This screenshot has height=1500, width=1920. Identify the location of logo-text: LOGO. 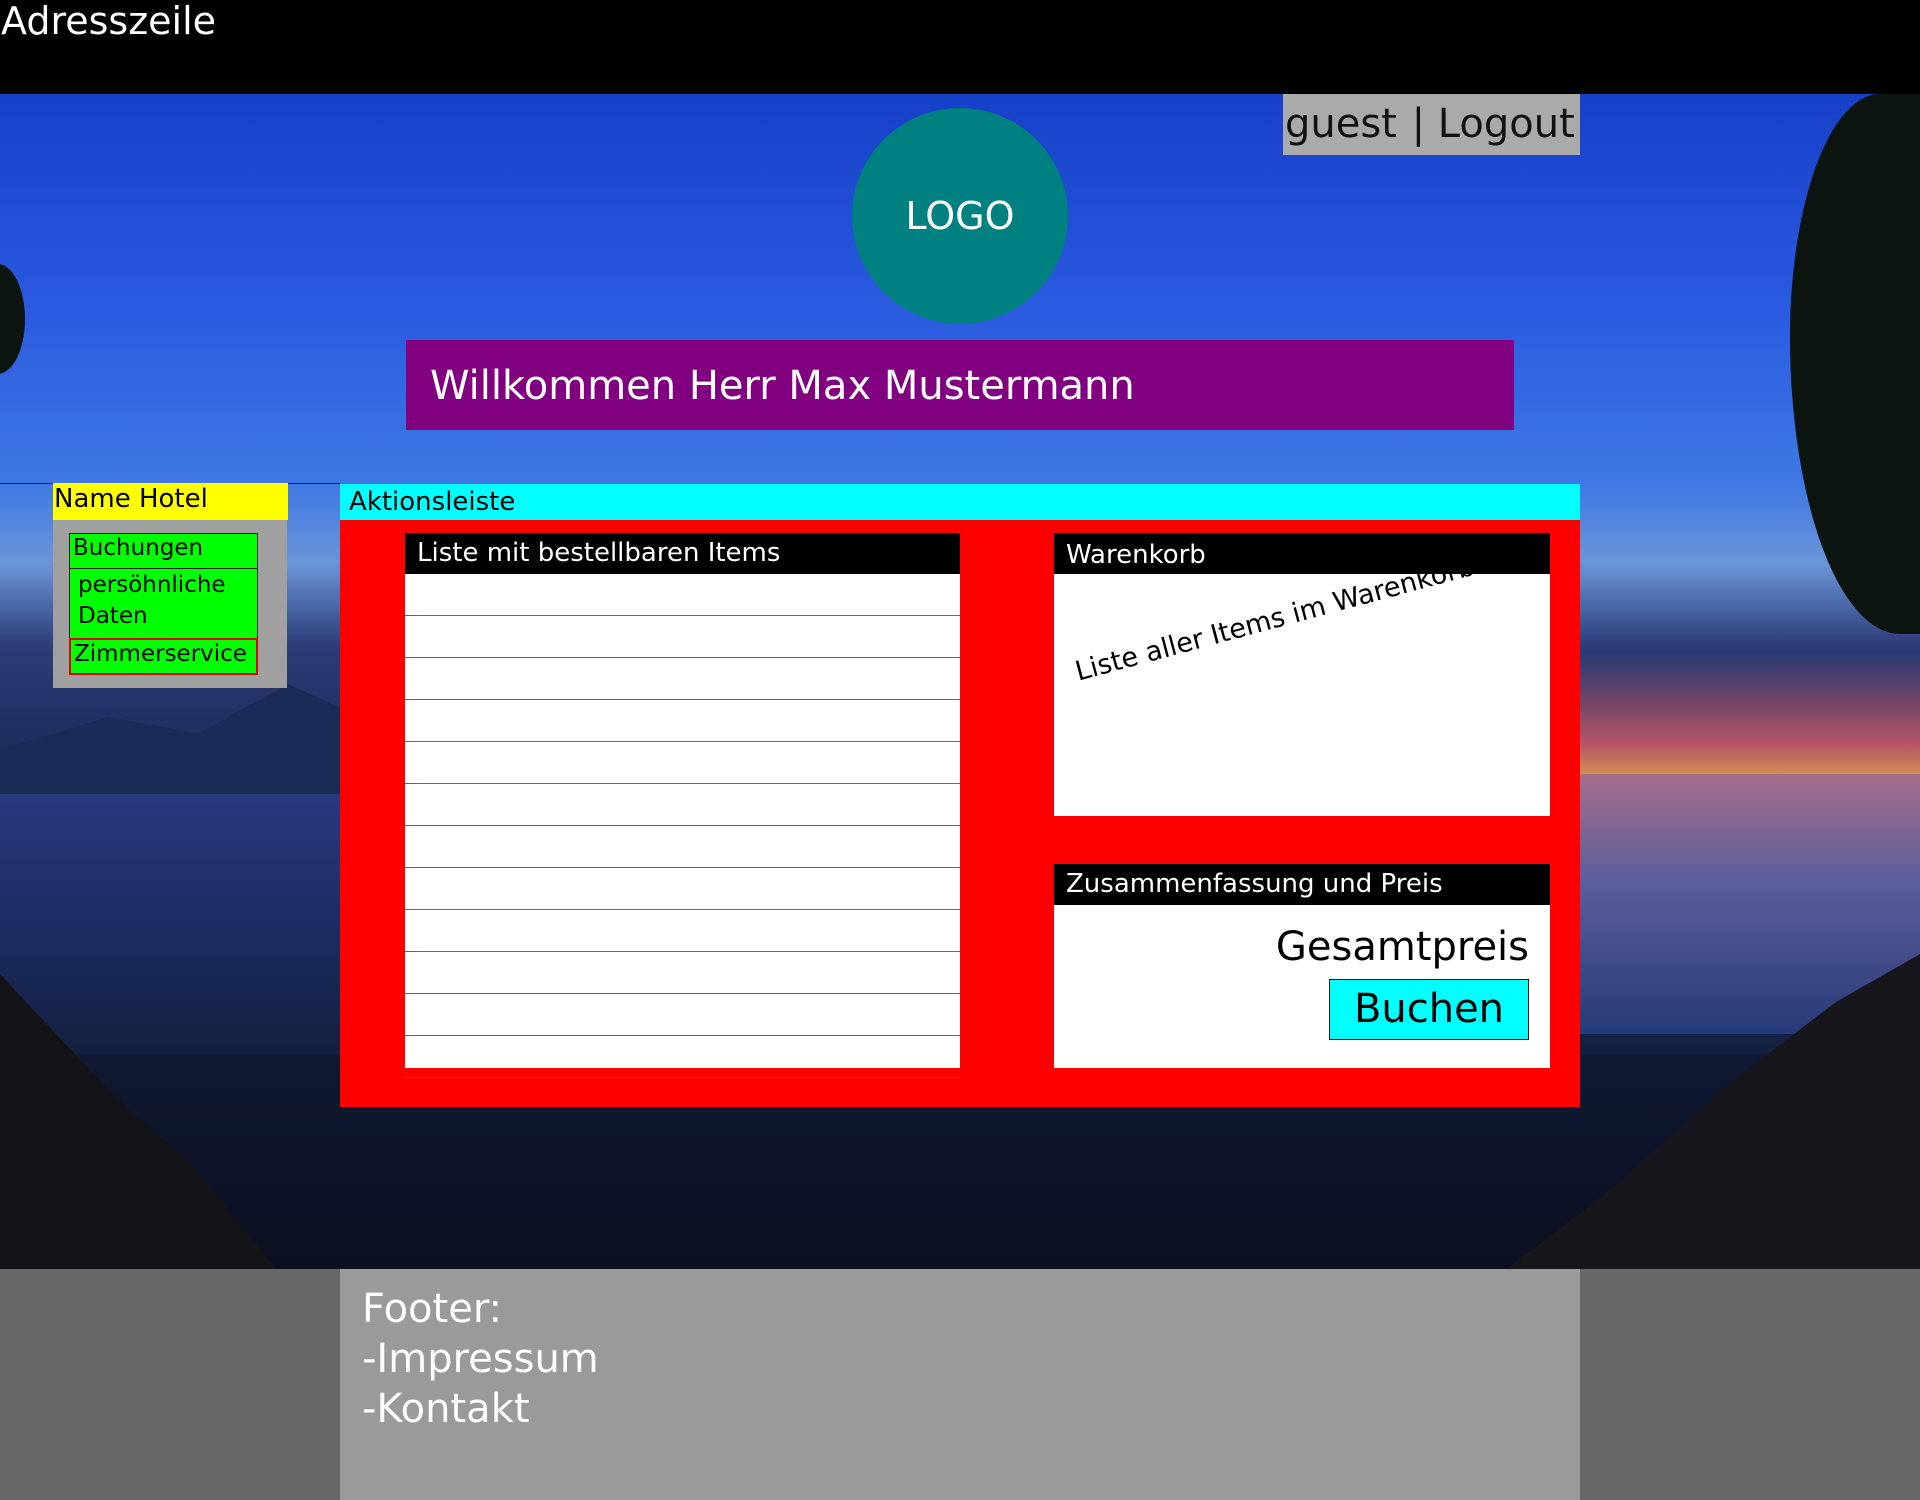
(960, 216).